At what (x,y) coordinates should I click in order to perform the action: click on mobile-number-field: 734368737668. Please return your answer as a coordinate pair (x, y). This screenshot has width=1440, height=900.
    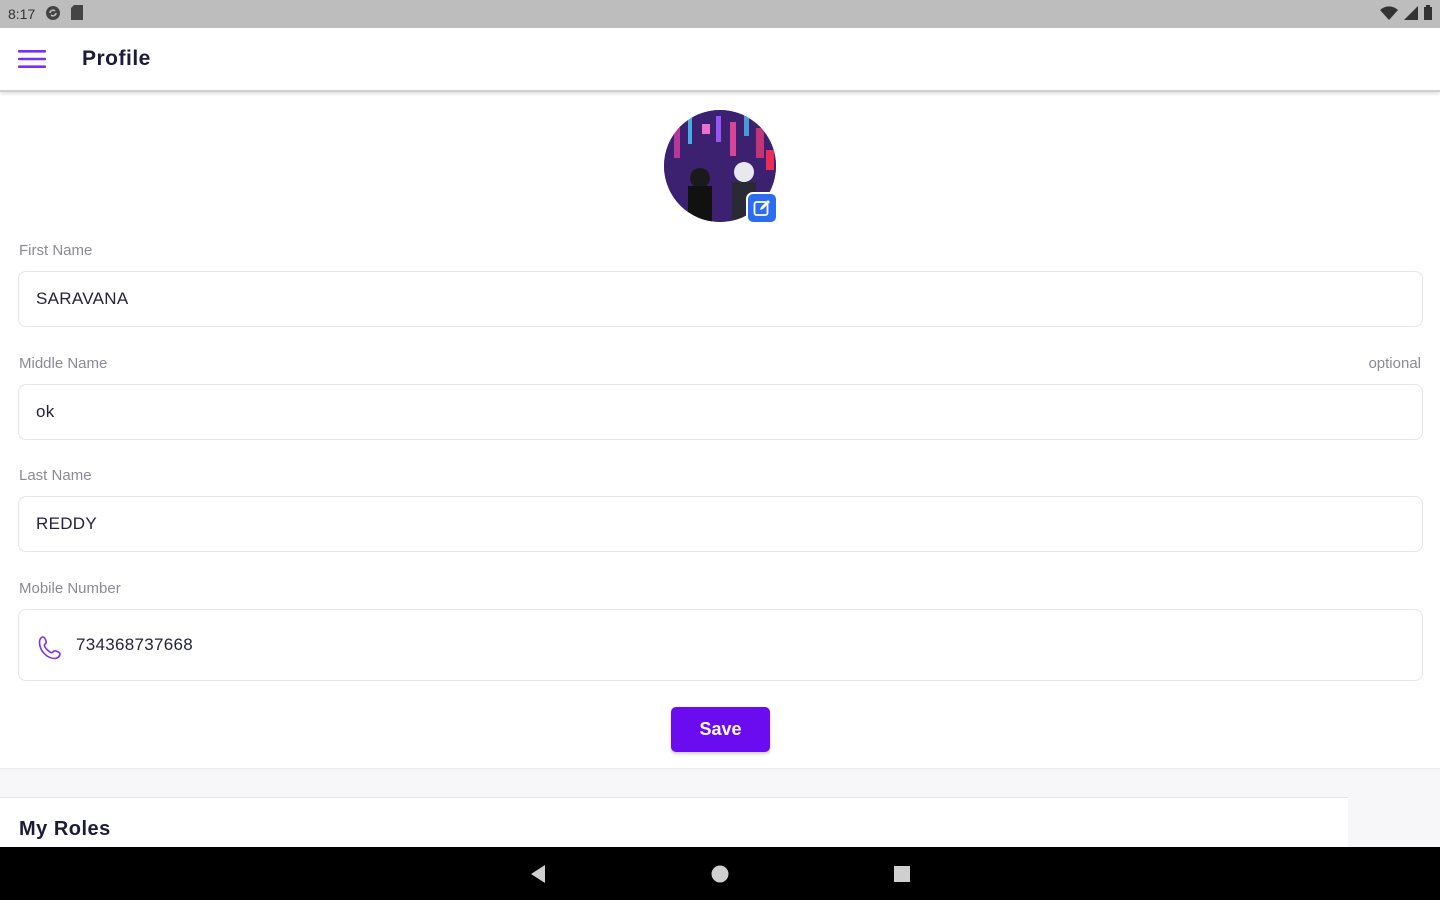
    Looking at the image, I should click on (720, 645).